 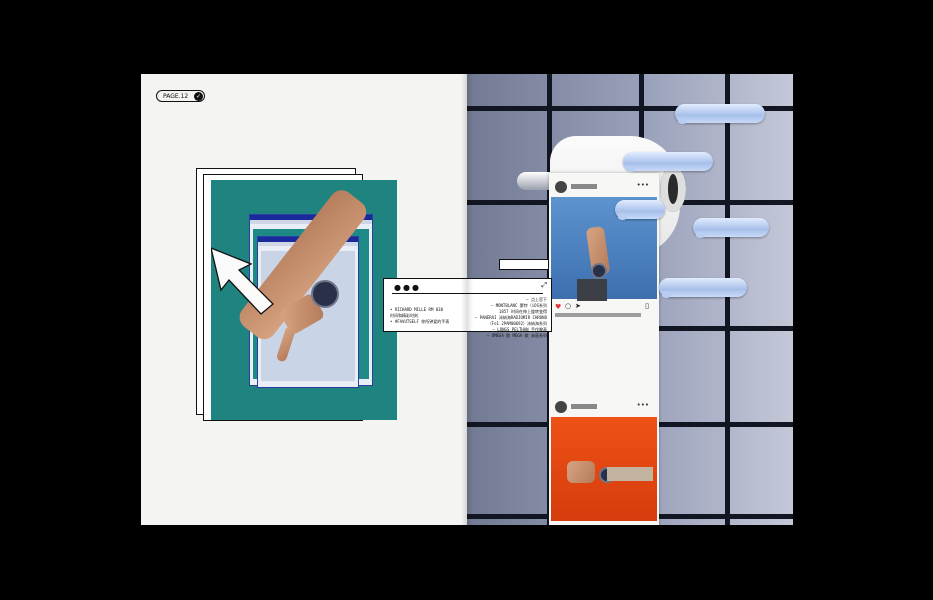 I want to click on popup-left-line: • #FAVUTSELF 你所钟爱的手表, so click(x=420, y=321).